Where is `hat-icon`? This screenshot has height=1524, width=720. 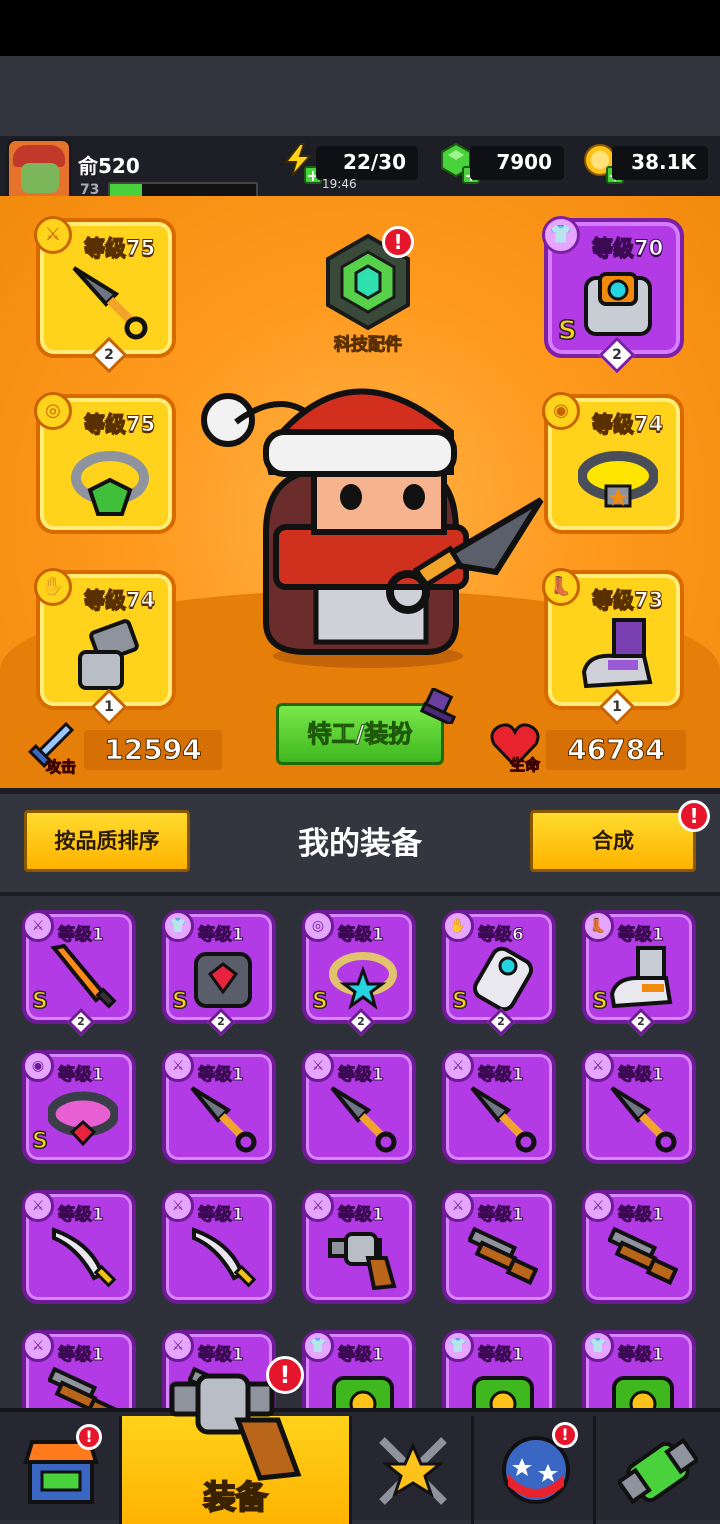 hat-icon is located at coordinates (438, 706).